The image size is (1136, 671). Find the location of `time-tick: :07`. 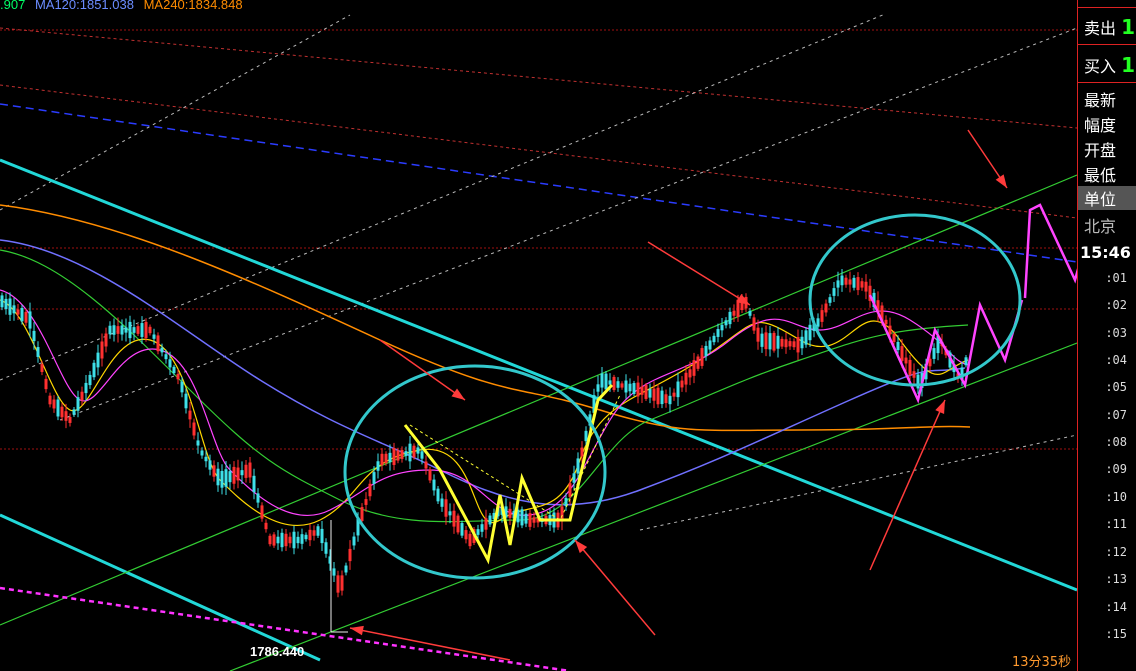

time-tick: :07 is located at coordinates (1116, 415).